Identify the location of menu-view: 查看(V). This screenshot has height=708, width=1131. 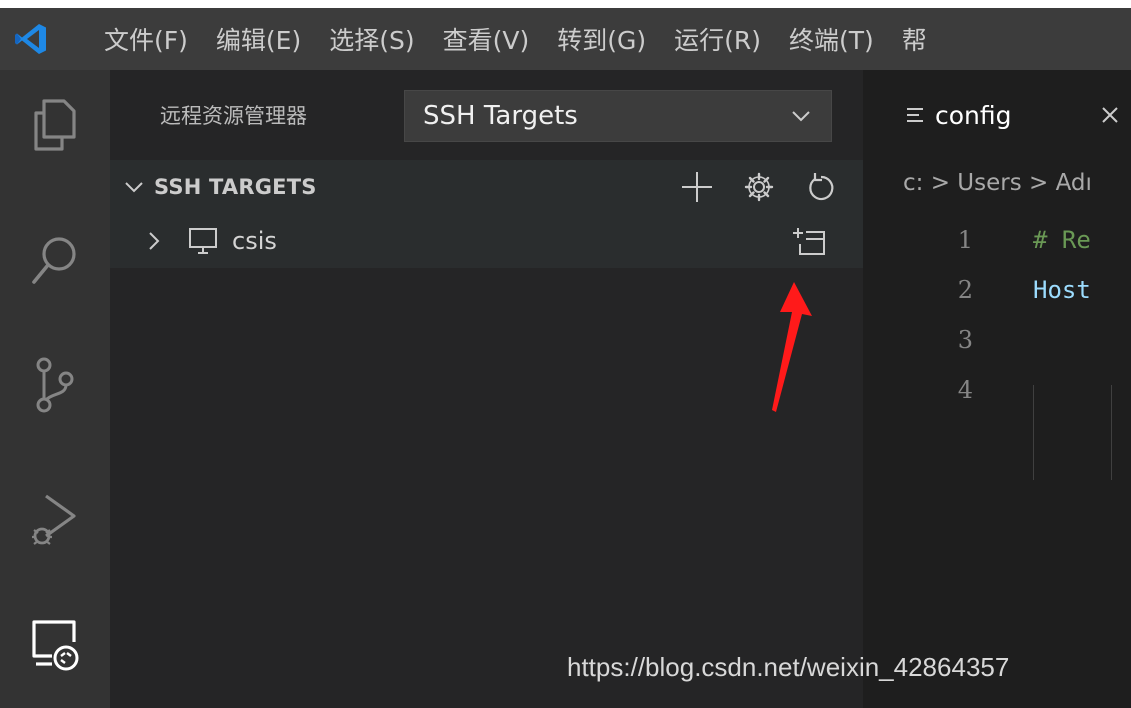
(486, 39).